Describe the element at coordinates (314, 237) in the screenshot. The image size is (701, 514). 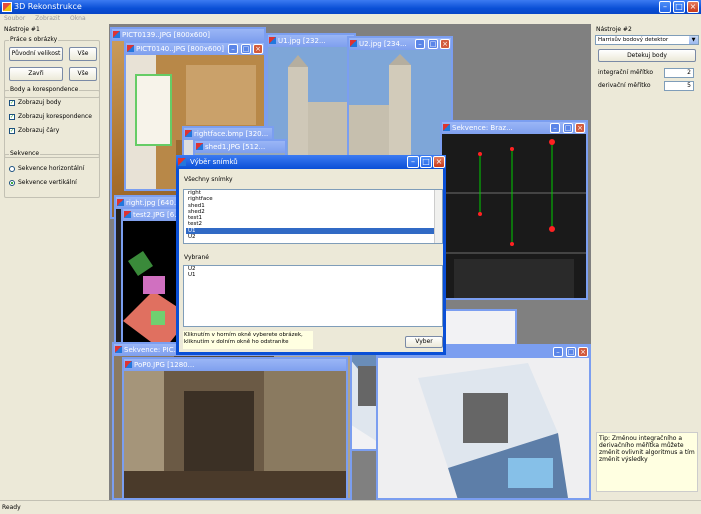
I see `list-item: U2` at that location.